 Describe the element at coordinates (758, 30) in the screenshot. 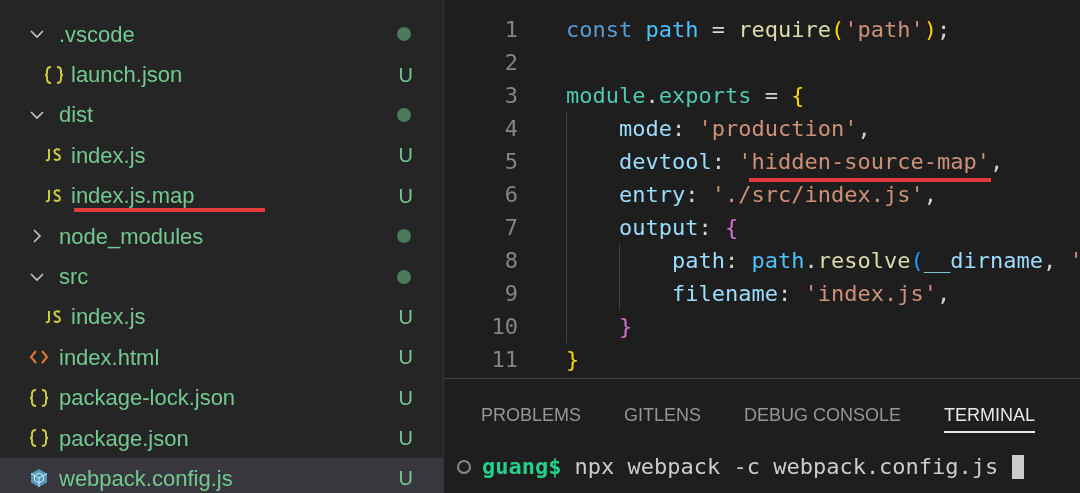

I see `code-line: const path = require('path');` at that location.